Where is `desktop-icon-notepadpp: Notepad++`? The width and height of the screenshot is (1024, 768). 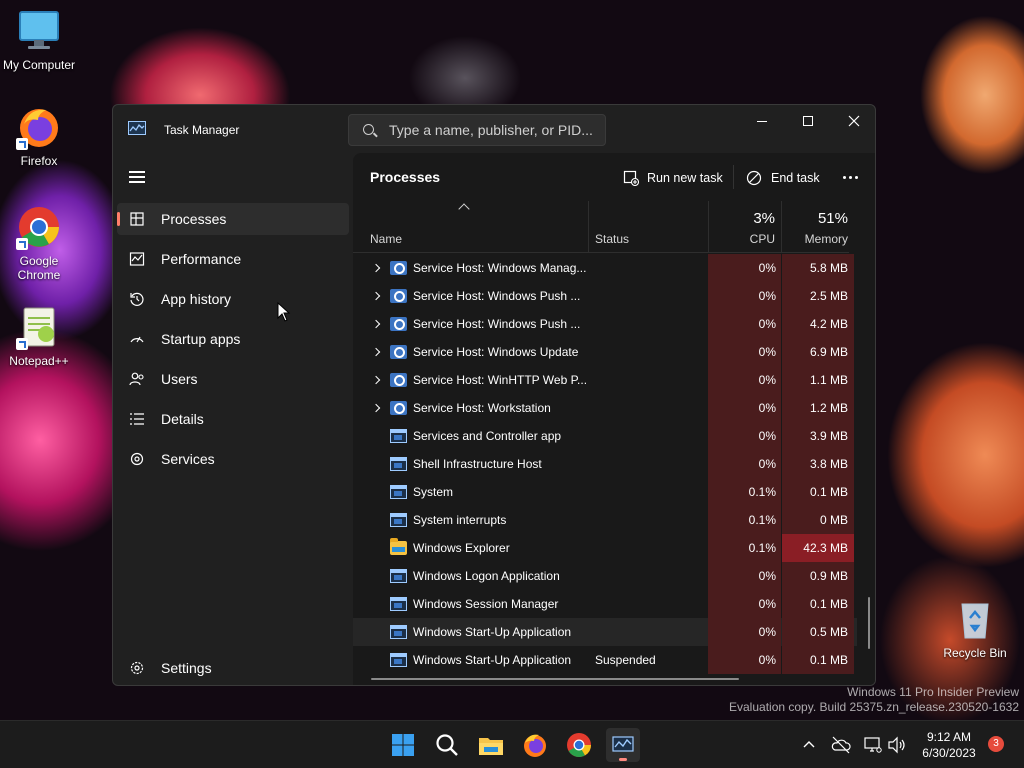 desktop-icon-notepadpp: Notepad++ is located at coordinates (39, 336).